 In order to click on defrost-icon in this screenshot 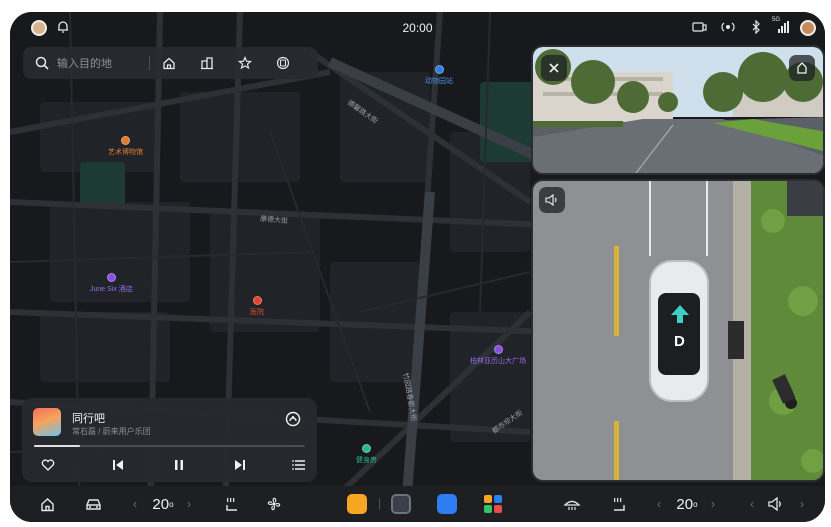, I will do `click(572, 505)`.